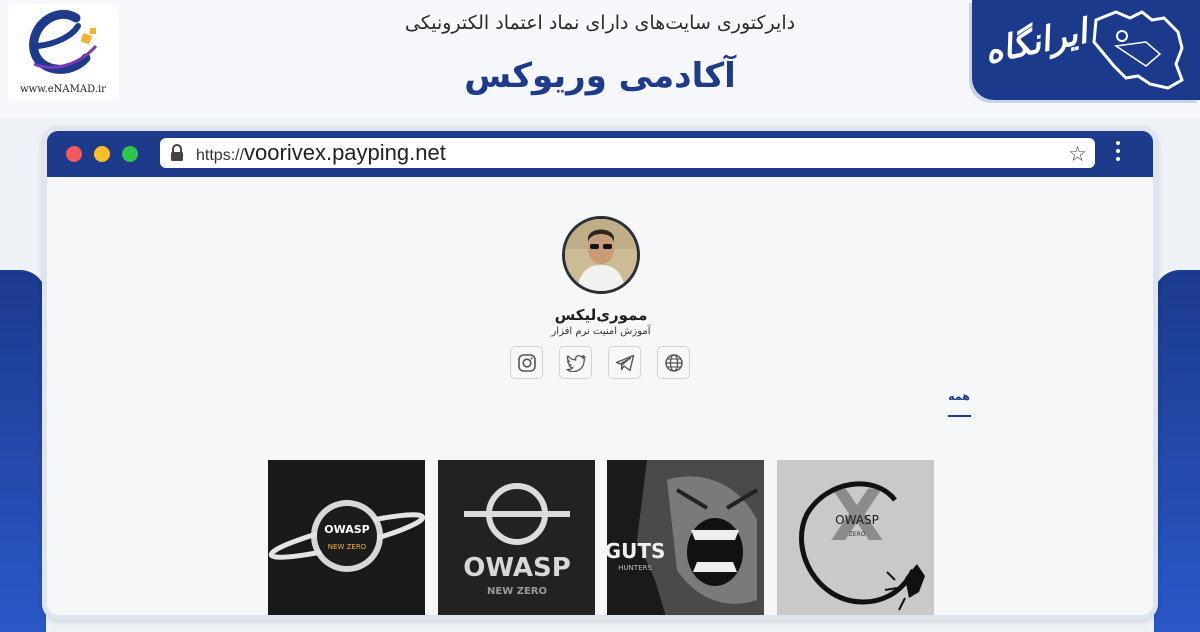 This screenshot has height=632, width=1200. I want to click on product-subtitle: ZERO, so click(857, 534).